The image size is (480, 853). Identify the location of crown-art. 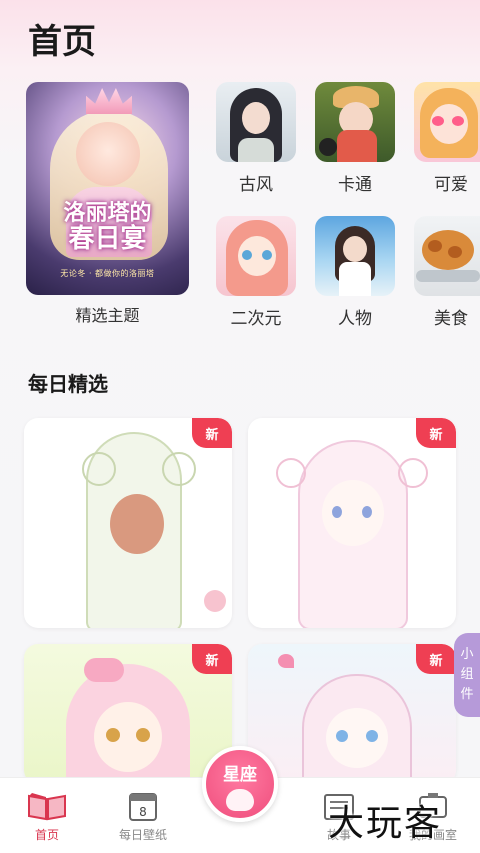
(109, 101).